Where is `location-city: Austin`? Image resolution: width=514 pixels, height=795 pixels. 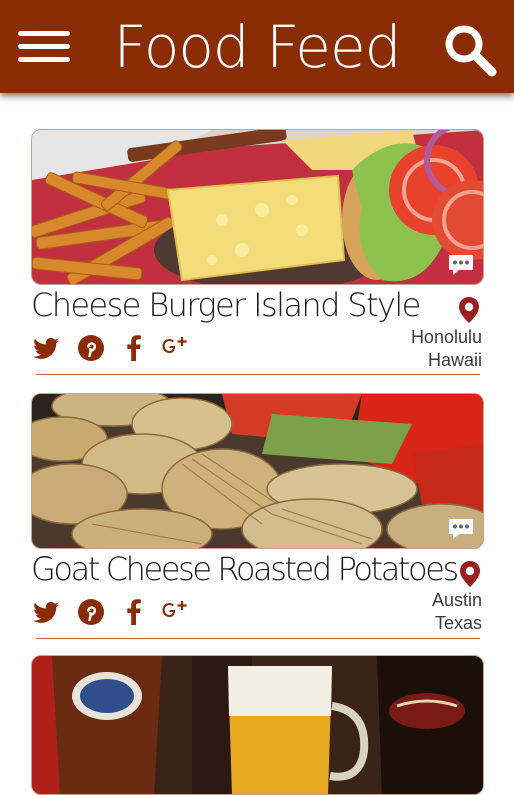
location-city: Austin is located at coordinates (456, 600).